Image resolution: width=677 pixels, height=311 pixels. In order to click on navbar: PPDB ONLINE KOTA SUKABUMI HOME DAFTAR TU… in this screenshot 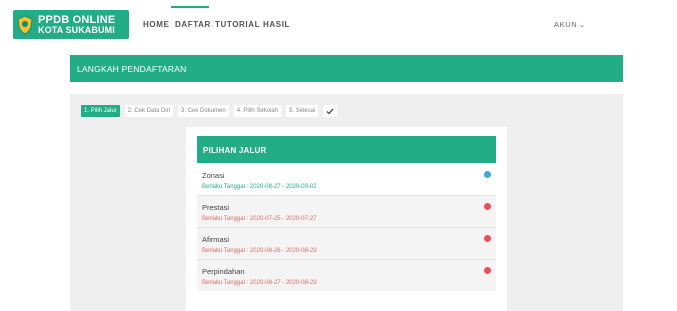, I will do `click(338, 23)`.